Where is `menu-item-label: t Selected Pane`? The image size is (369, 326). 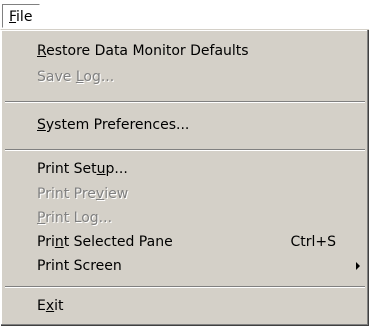 menu-item-label: t Selected Pane is located at coordinates (118, 242).